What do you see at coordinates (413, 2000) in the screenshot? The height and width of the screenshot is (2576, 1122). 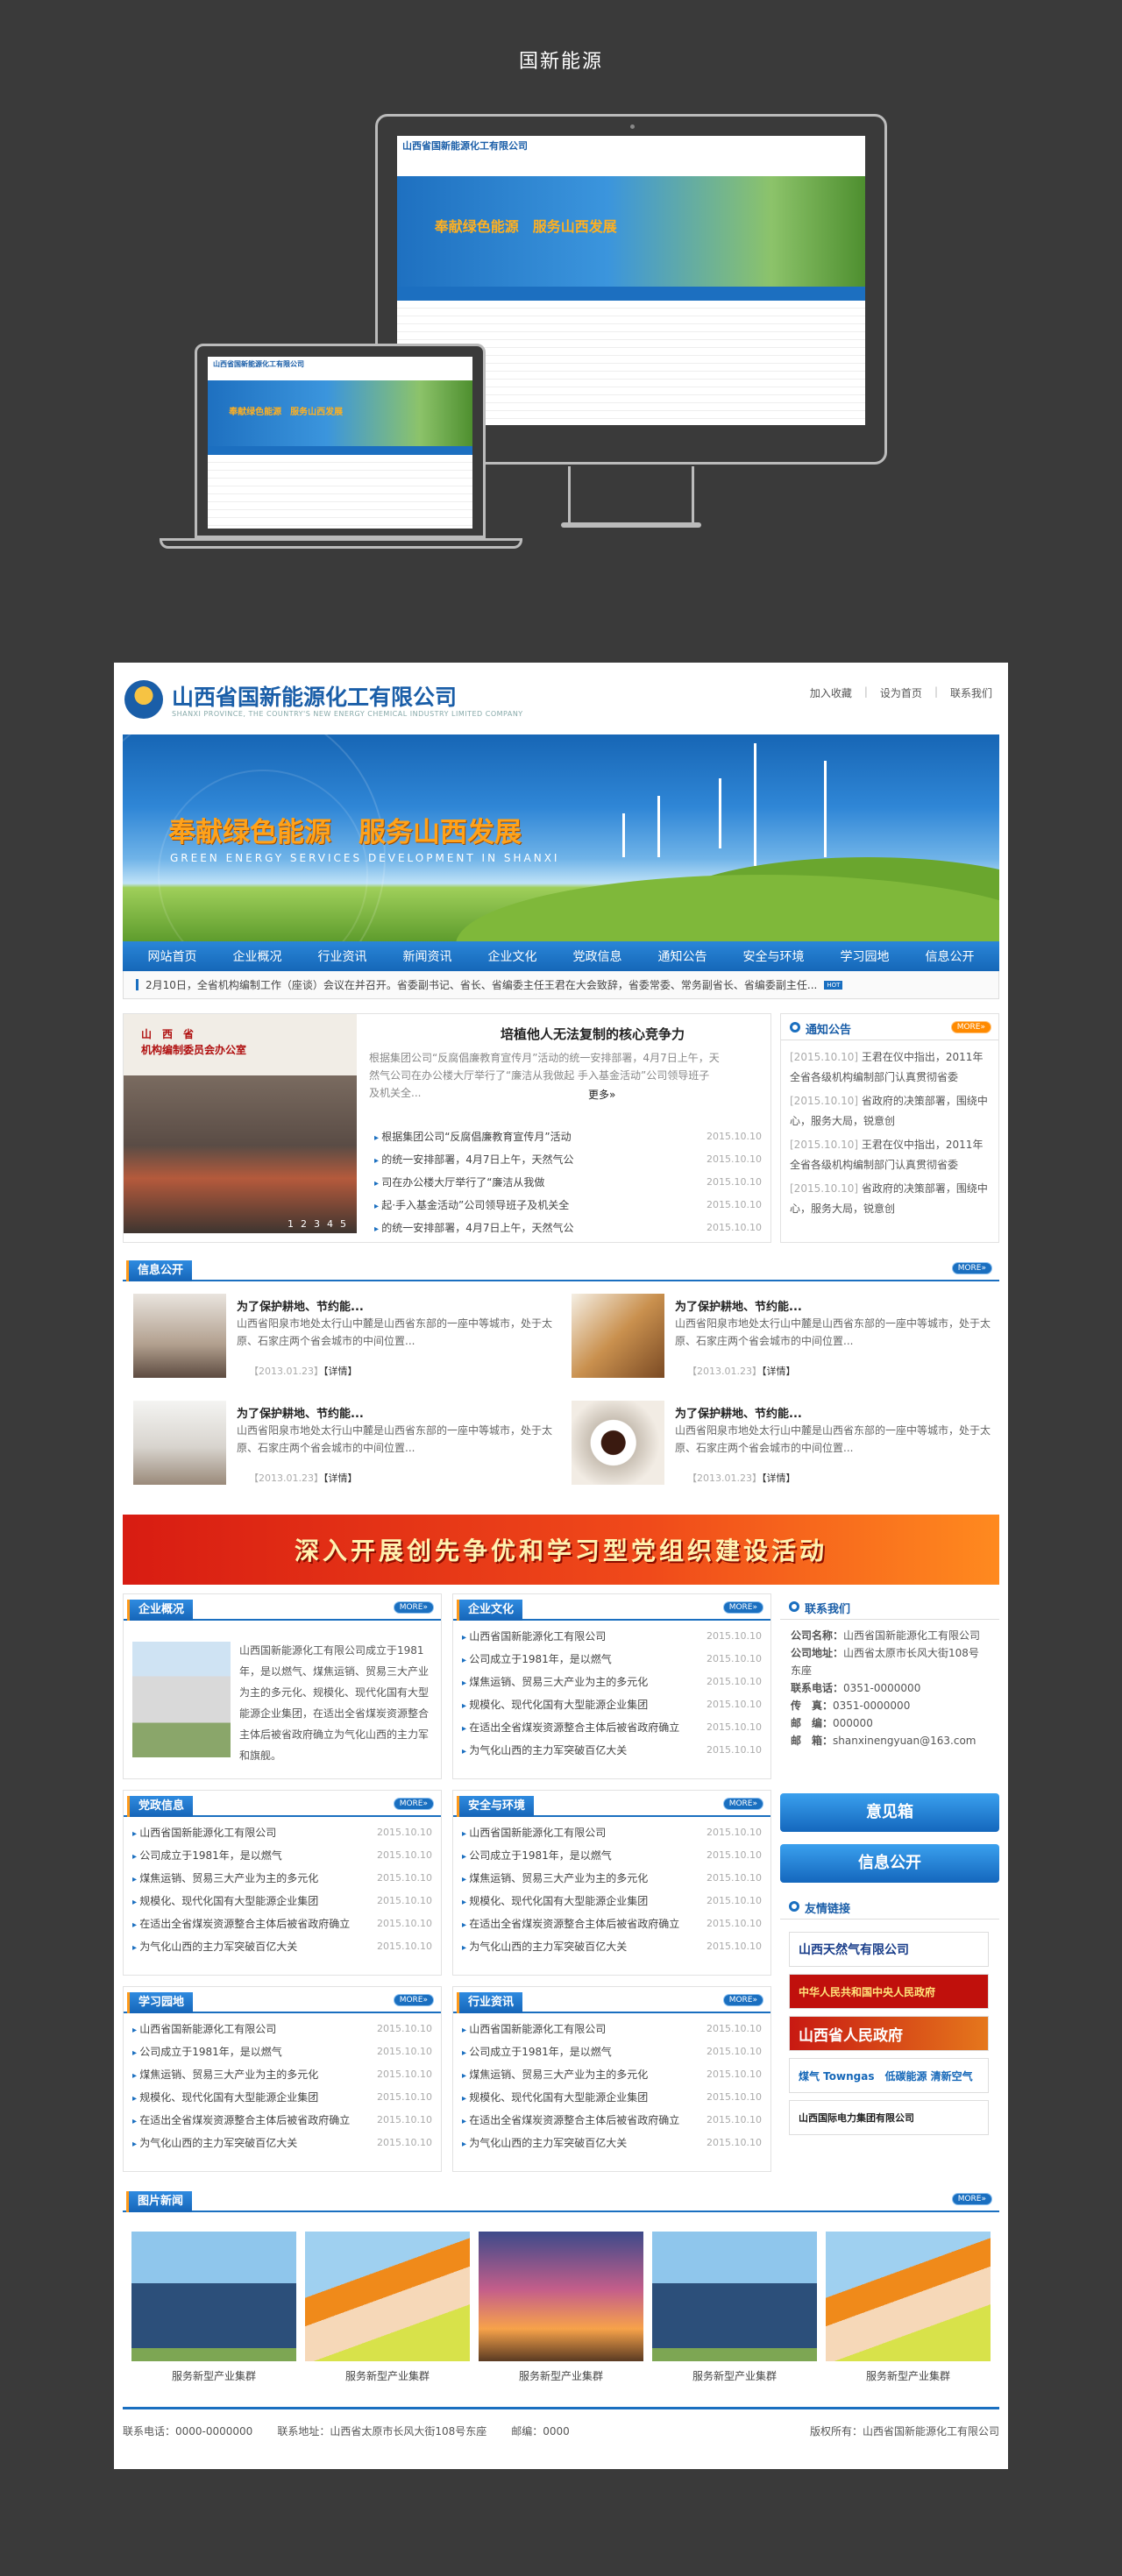 I see `study-more-button: MORE»` at bounding box center [413, 2000].